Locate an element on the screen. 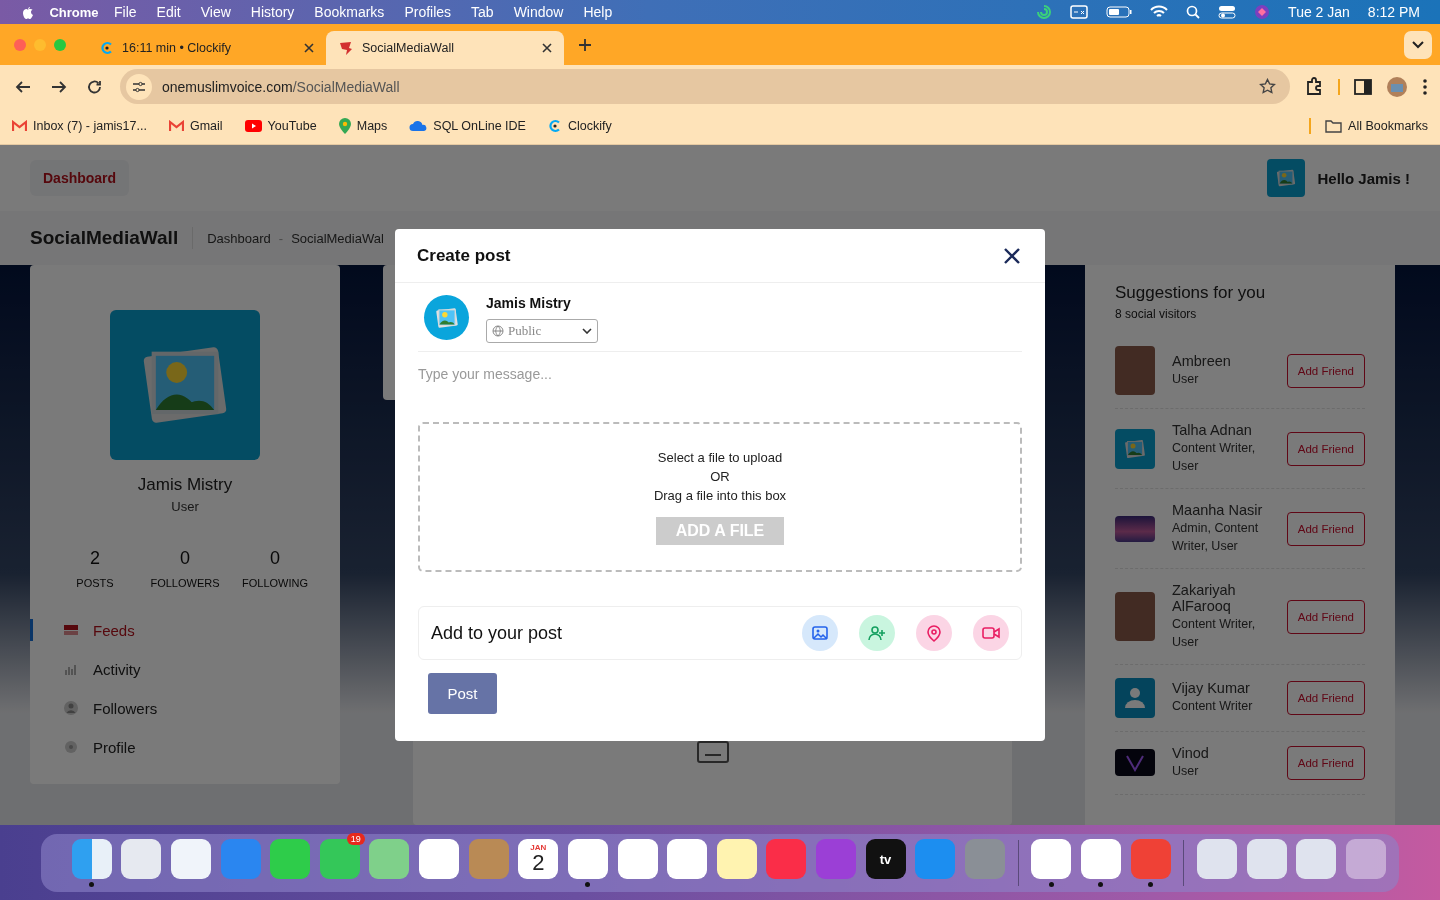  bookmark-link: SQL OnLine IDE is located at coordinates (467, 126).